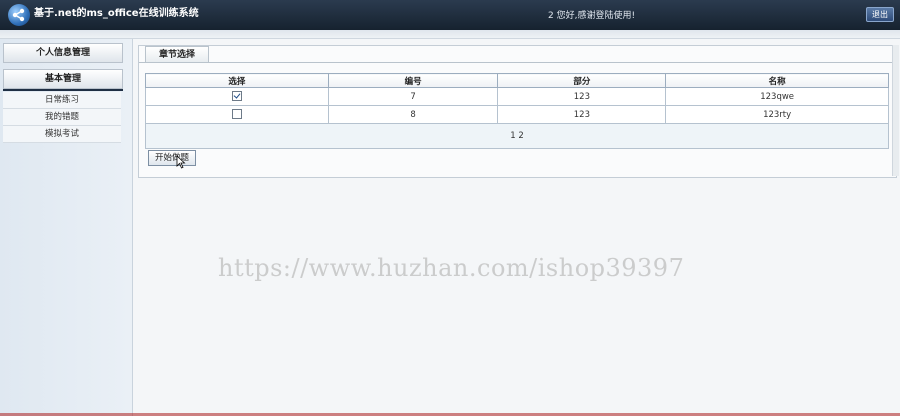  What do you see at coordinates (116, 13) in the screenshot?
I see `app-title: 基于.net的ms_office在线训练系统` at bounding box center [116, 13].